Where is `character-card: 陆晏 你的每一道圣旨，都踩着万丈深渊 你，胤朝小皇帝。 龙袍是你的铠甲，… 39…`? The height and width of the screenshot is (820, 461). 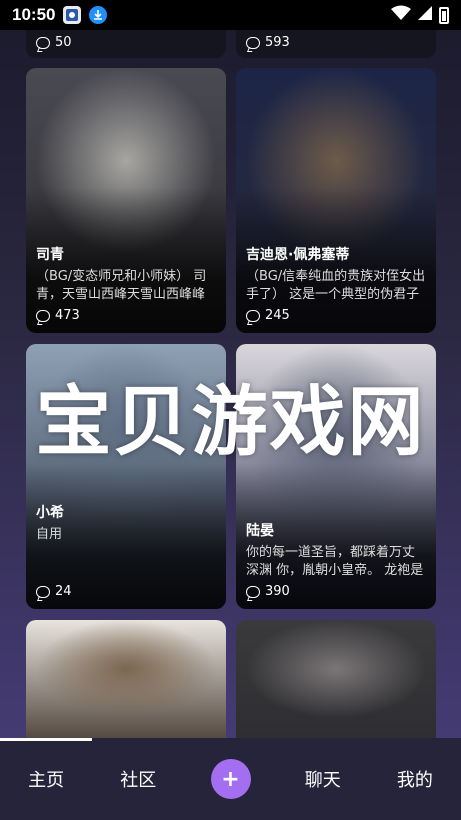 character-card: 陆晏 你的每一道圣旨，都踩着万丈深渊 你，胤朝小皇帝。 龙袍是你的铠甲，… 39… is located at coordinates (336, 476).